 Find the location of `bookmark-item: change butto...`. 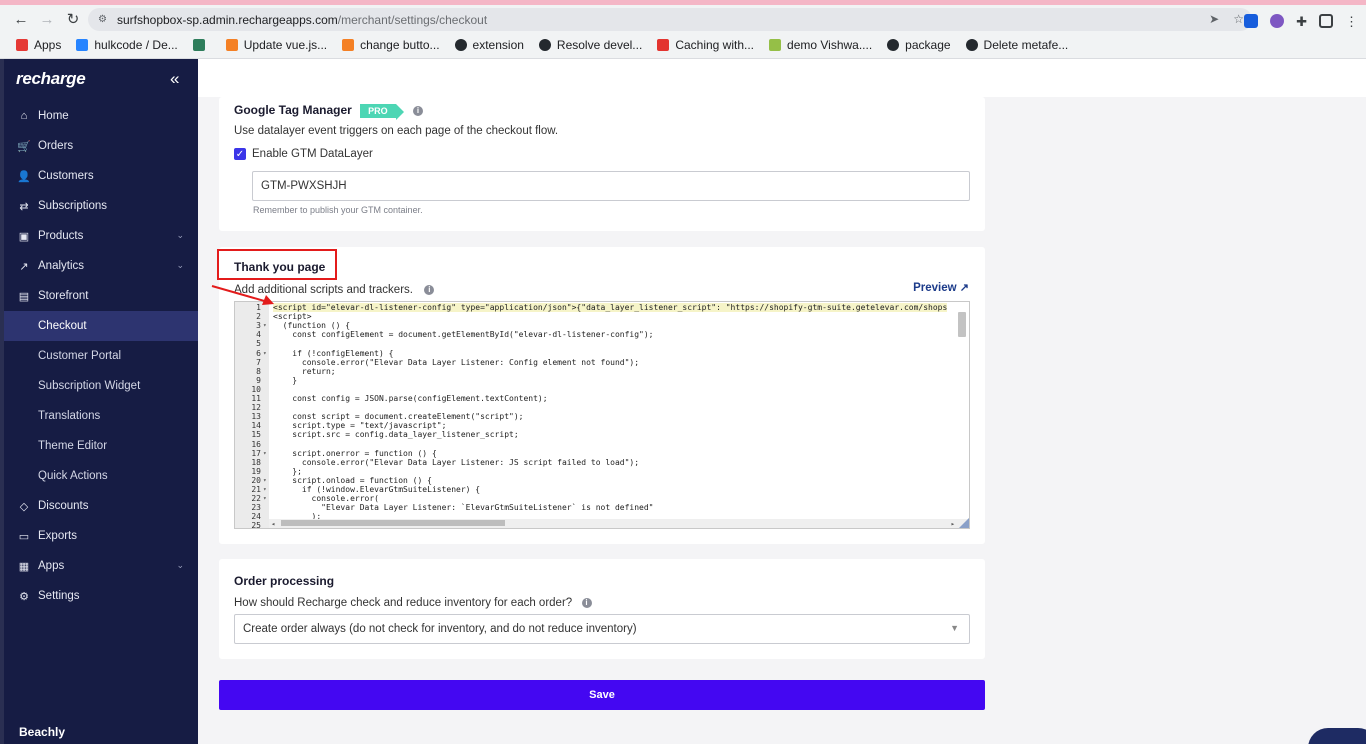

bookmark-item: change butto... is located at coordinates (391, 45).